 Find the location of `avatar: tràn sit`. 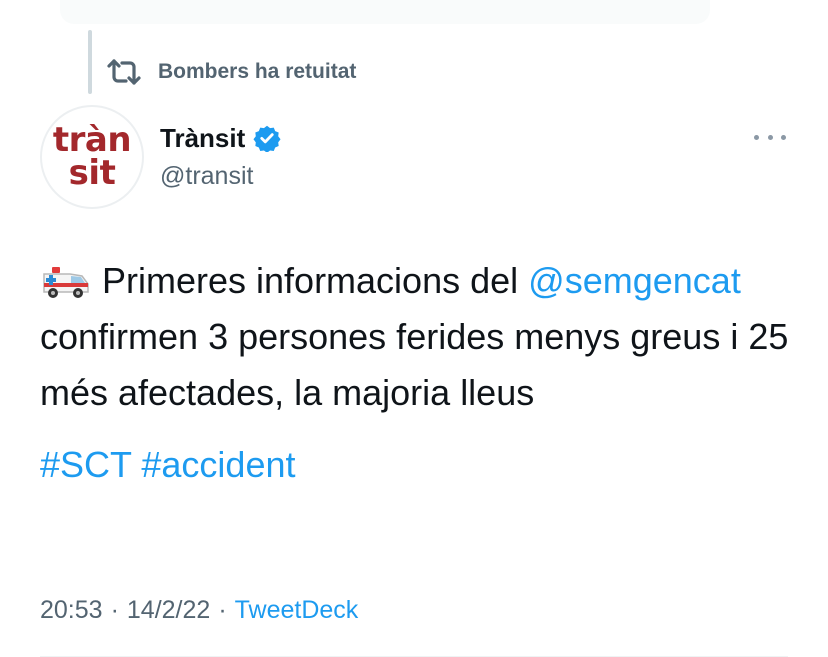

avatar: tràn sit is located at coordinates (92, 157).